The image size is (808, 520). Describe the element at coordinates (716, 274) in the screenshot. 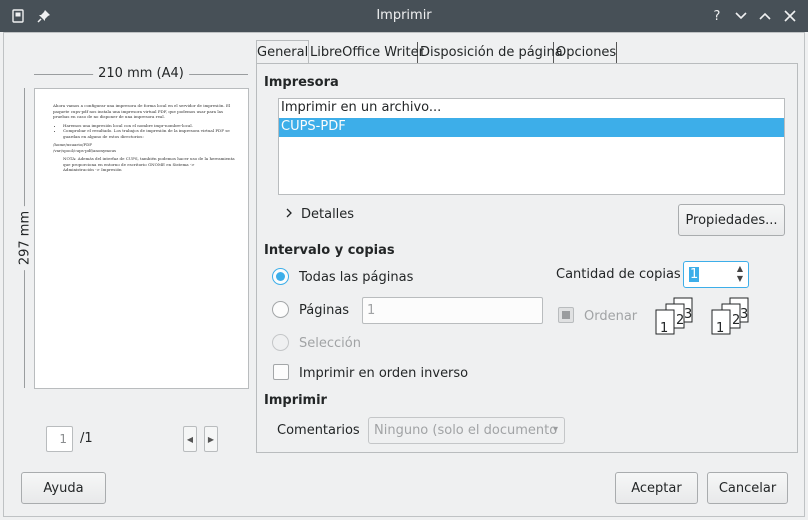

I see `copies-spinbox: 1 ▲ ▼` at that location.